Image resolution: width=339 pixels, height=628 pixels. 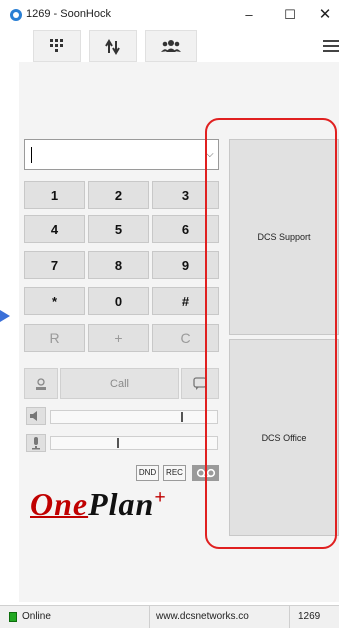 I want to click on chat-icon, so click(x=200, y=383).